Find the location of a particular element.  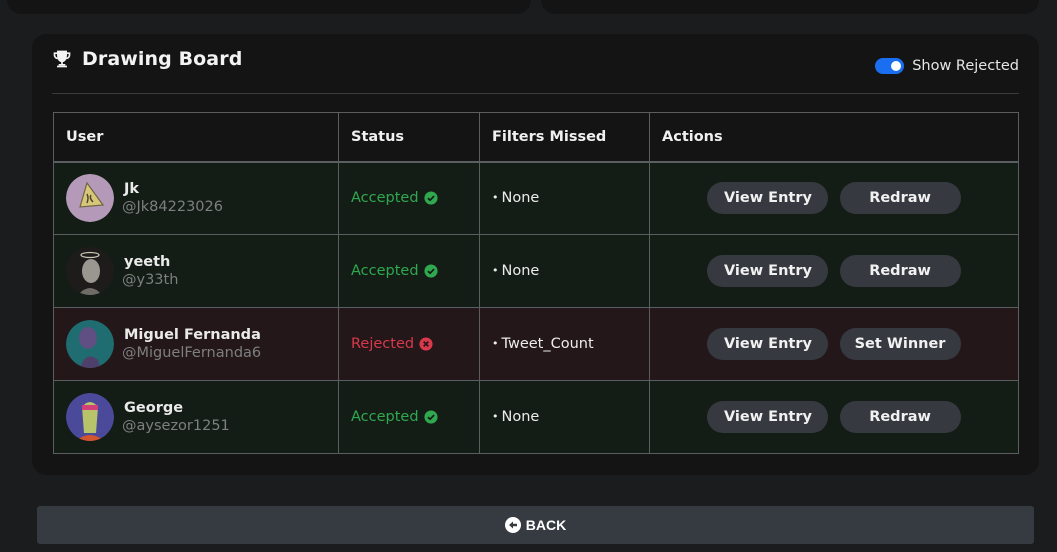

top-left-card is located at coordinates (269, 7).